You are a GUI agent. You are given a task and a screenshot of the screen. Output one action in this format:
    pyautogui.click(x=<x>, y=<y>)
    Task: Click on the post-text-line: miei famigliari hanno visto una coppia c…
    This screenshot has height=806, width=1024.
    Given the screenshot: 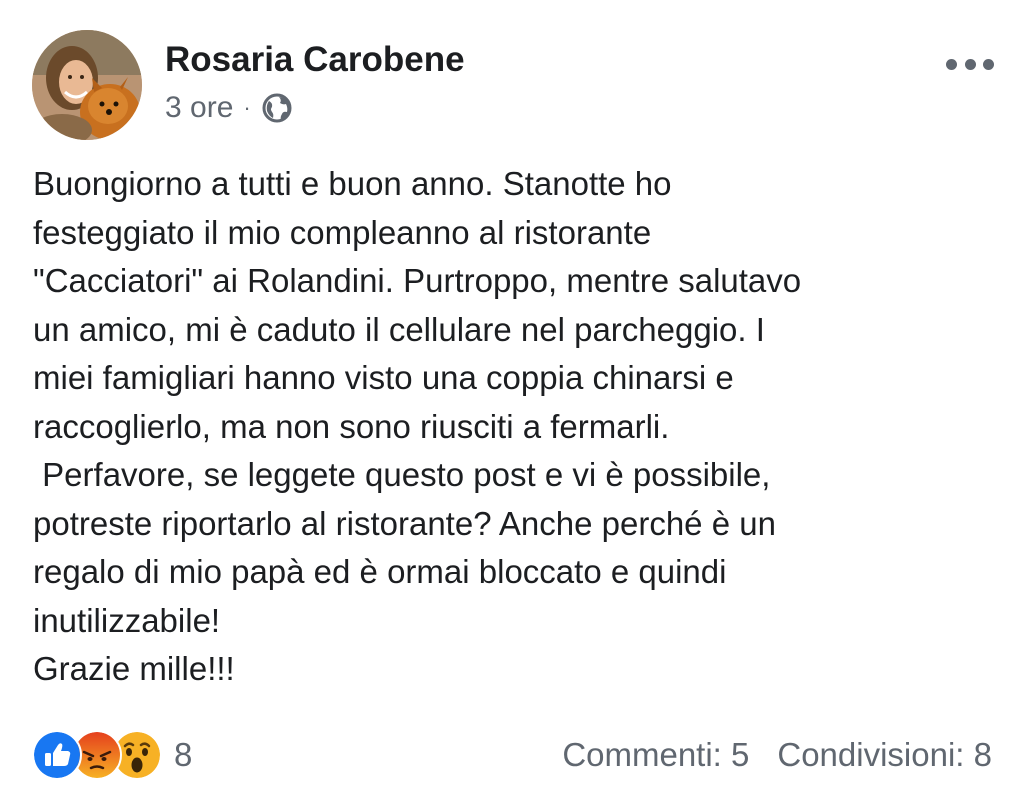 What is the action you would take?
    pyautogui.click(x=383, y=377)
    